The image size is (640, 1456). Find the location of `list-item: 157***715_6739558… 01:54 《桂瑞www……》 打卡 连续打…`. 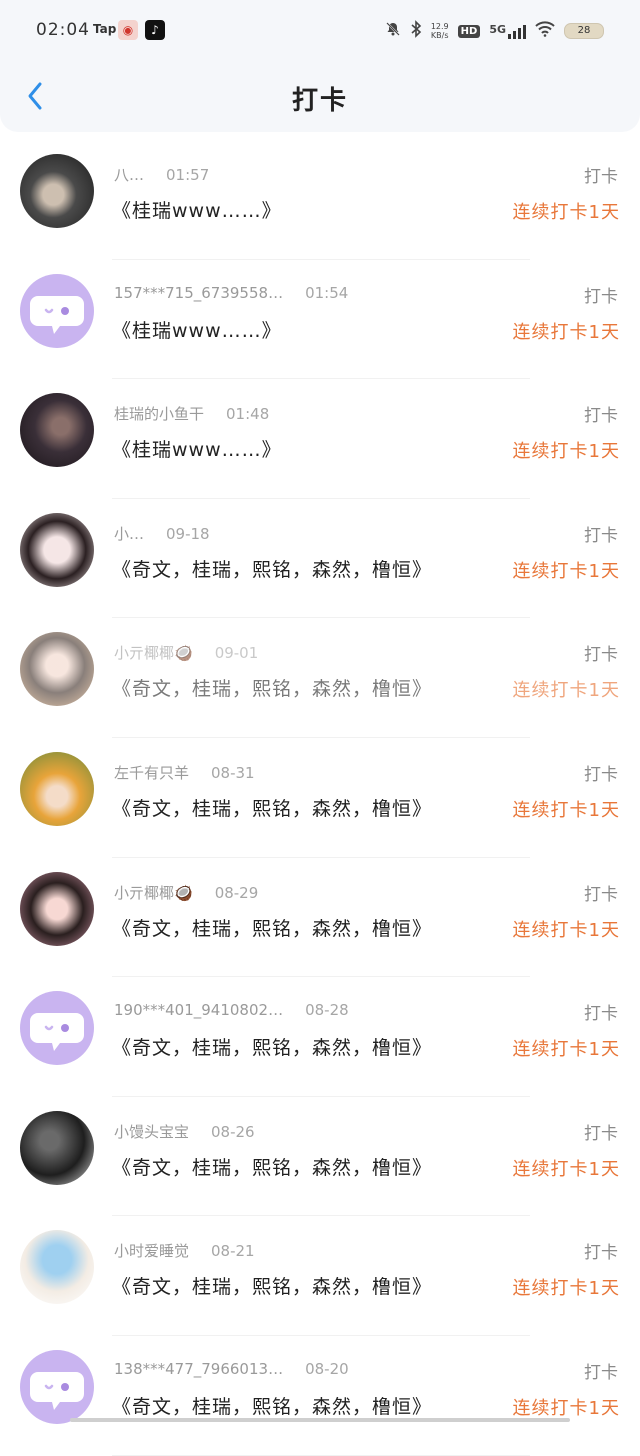

list-item: 157***715_6739558… 01:54 《桂瑞www……》 打卡 连续打… is located at coordinates (320, 320).